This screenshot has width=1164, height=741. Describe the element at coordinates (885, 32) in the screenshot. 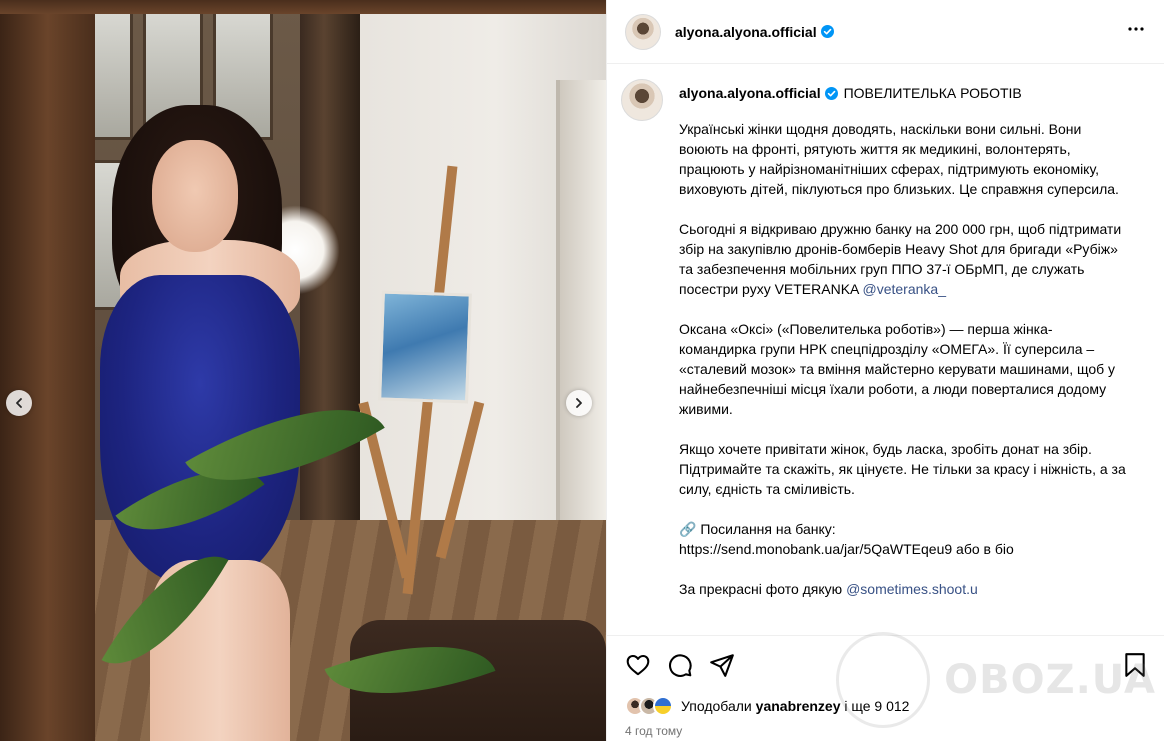

I see `post-header: alyona.alyona.official` at that location.